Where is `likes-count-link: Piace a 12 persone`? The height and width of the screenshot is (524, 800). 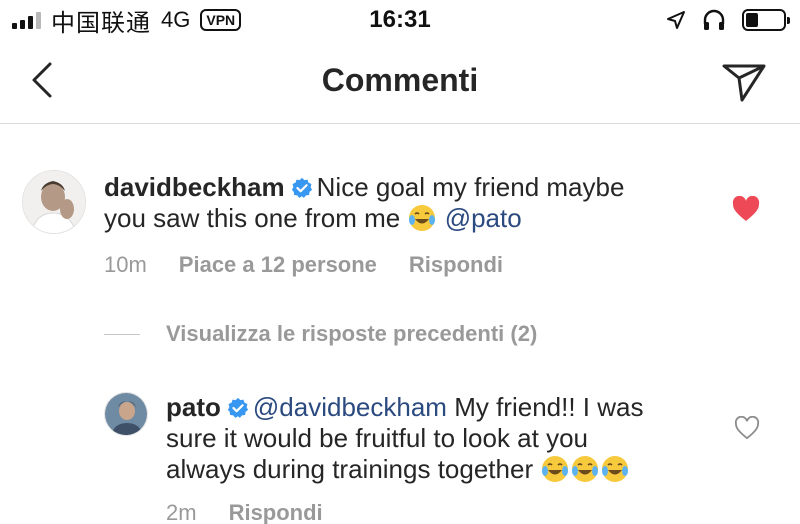
likes-count-link: Piace a 12 persone is located at coordinates (278, 265).